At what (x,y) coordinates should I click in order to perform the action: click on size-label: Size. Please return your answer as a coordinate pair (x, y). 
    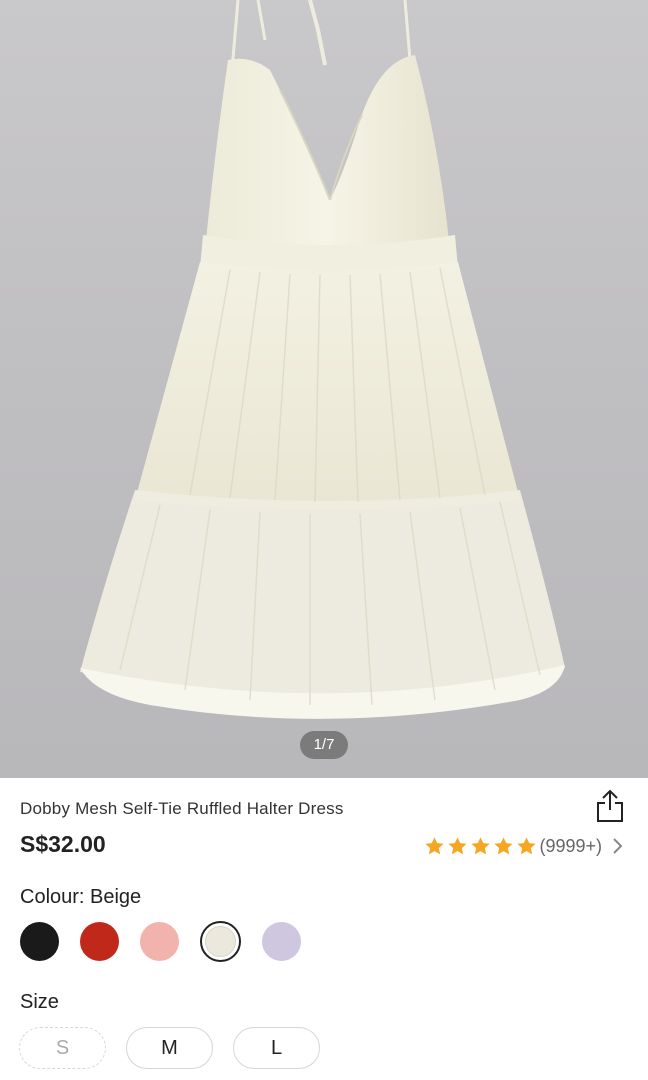
    Looking at the image, I should click on (39, 1002).